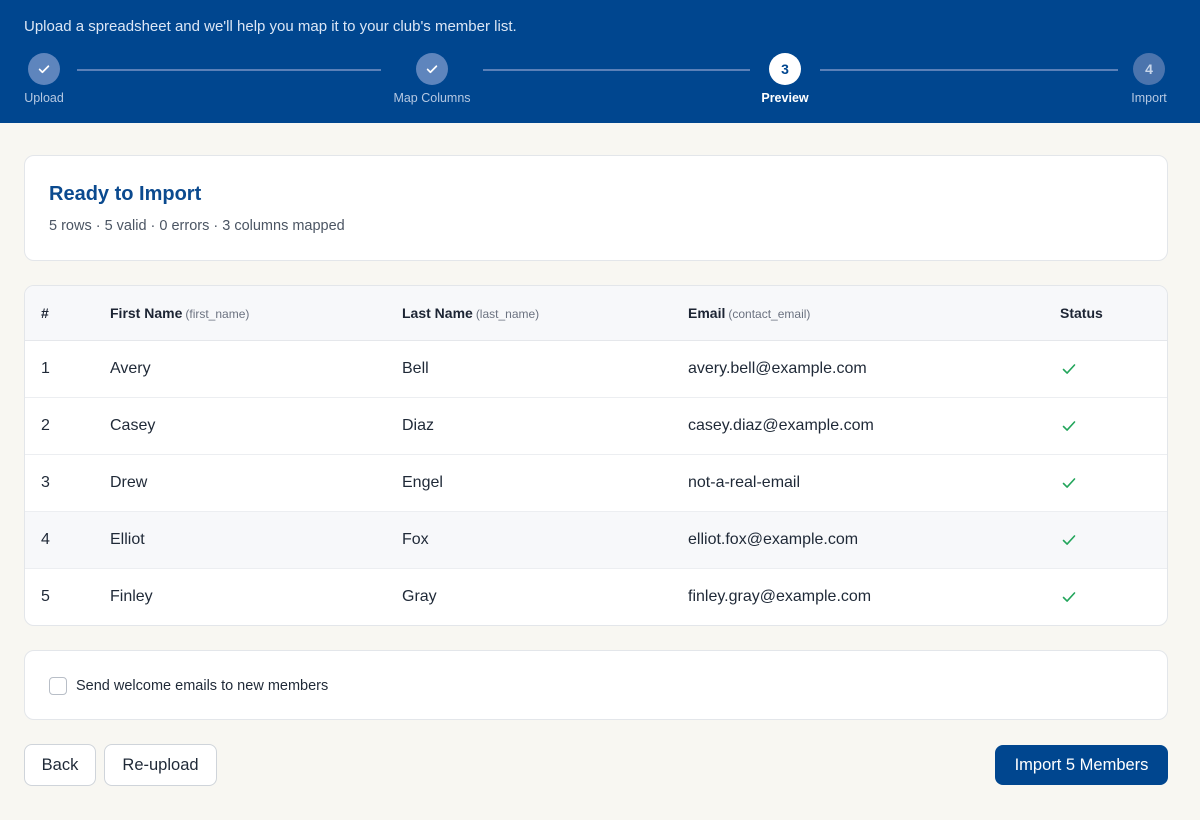 This screenshot has height=820, width=1200. Describe the element at coordinates (45, 312) in the screenshot. I see `column-header-index-label: #` at that location.